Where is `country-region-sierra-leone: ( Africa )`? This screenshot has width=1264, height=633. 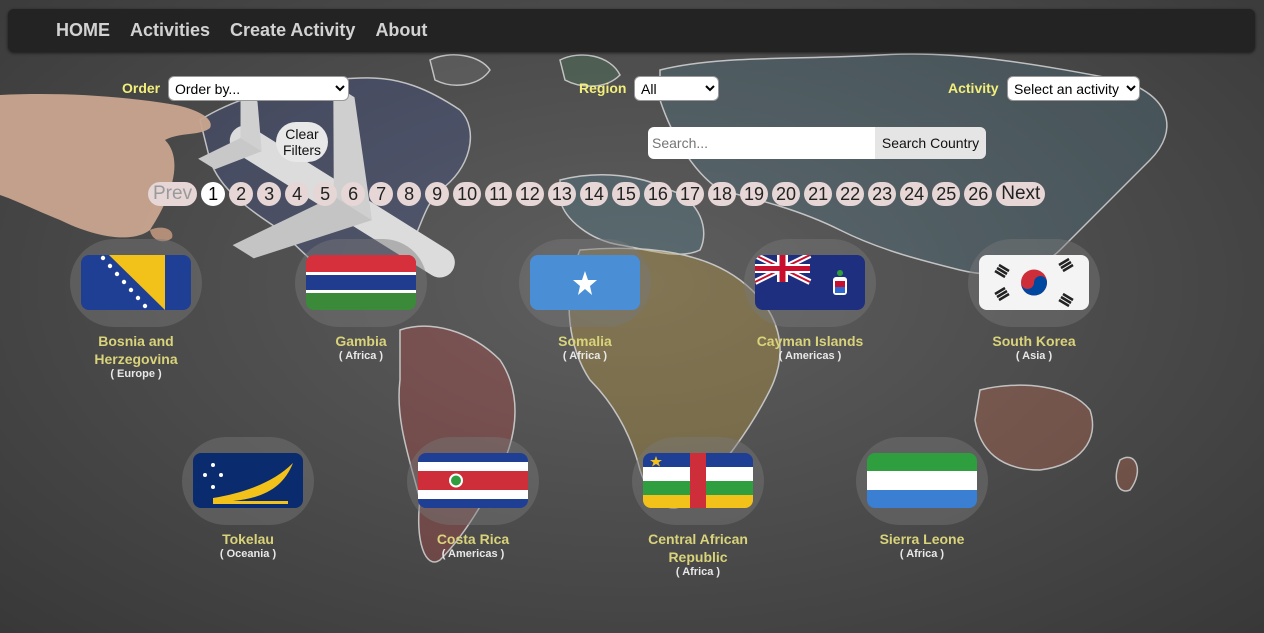 country-region-sierra-leone: ( Africa ) is located at coordinates (922, 554).